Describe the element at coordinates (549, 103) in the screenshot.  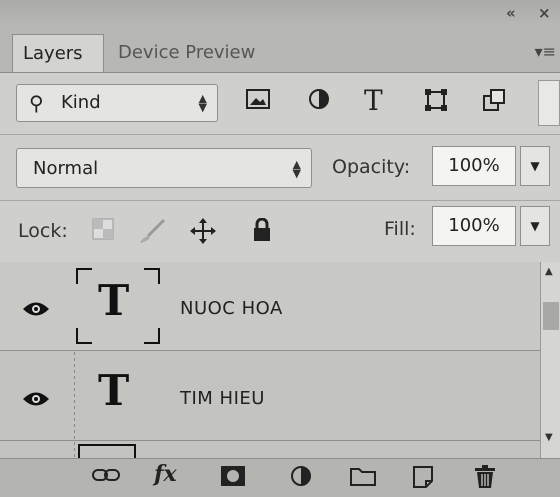
I see `filter-toggle` at that location.